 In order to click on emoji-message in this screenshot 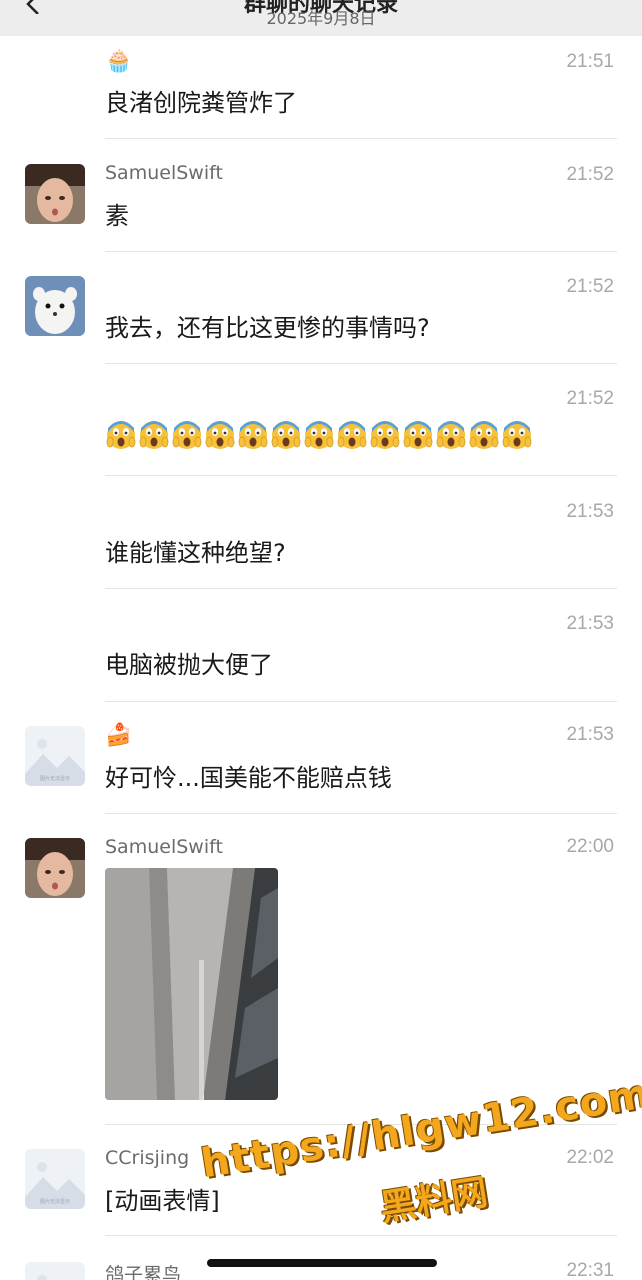, I will do `click(319, 434)`.